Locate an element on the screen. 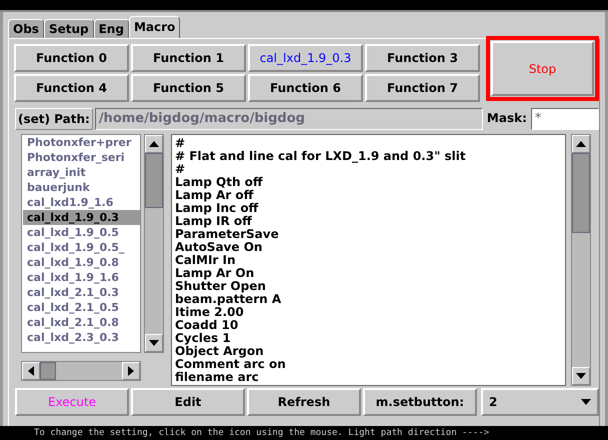 This screenshot has width=608, height=440. function-button: Function 0 is located at coordinates (71, 58).